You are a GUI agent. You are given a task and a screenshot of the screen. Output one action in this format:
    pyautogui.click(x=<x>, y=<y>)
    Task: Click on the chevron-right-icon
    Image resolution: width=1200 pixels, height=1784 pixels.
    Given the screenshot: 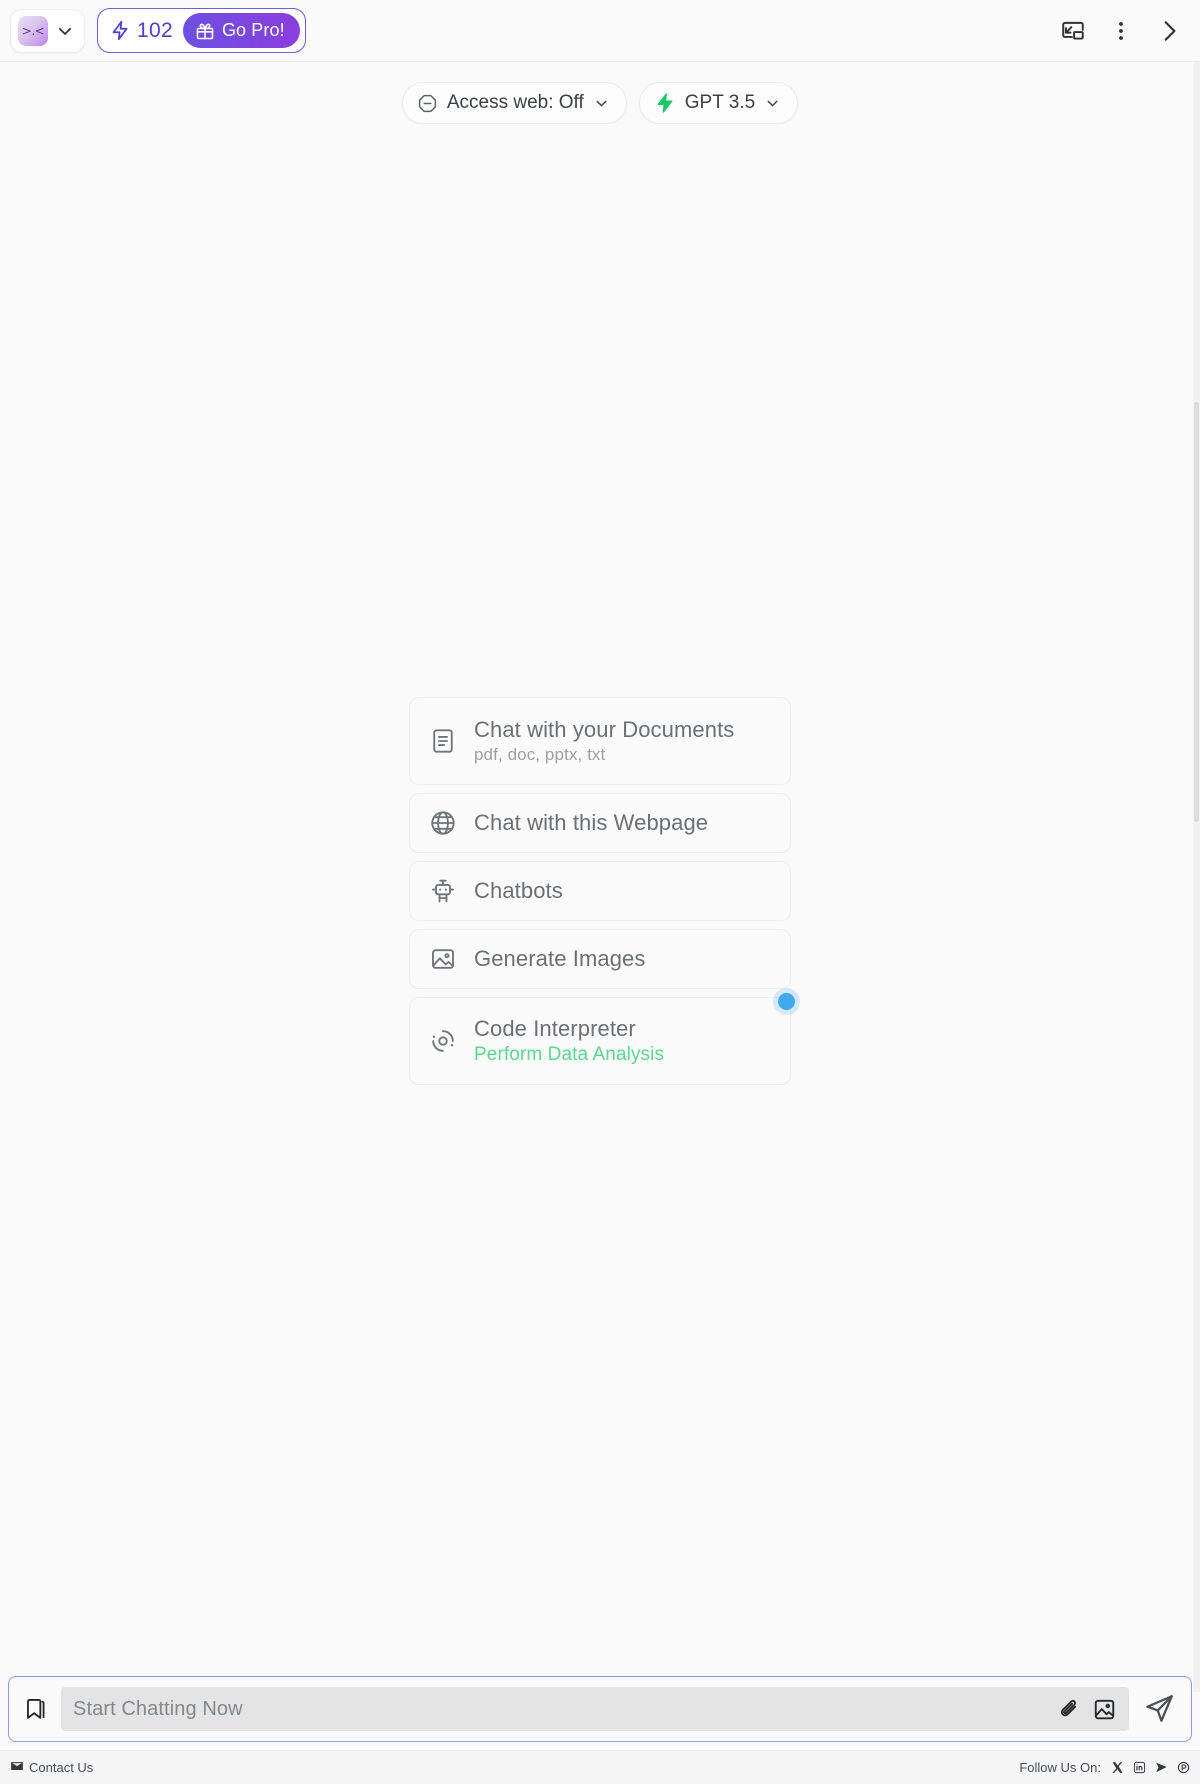 What is the action you would take?
    pyautogui.click(x=1169, y=31)
    